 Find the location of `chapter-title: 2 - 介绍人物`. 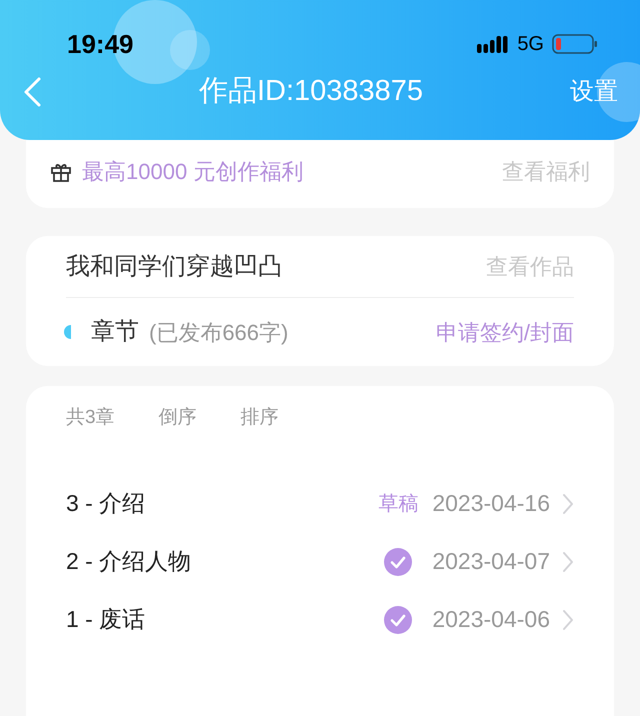

chapter-title: 2 - 介绍人物 is located at coordinates (129, 561).